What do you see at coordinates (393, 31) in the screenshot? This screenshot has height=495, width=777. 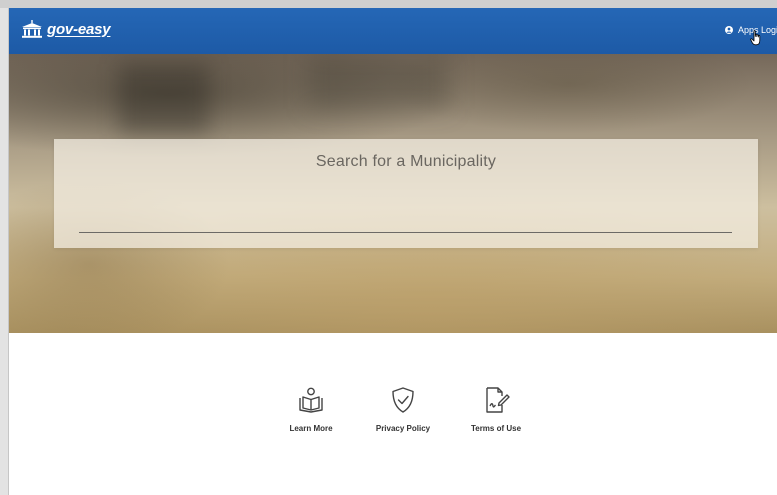 I see `navbar: gov-easy Apps Login` at bounding box center [393, 31].